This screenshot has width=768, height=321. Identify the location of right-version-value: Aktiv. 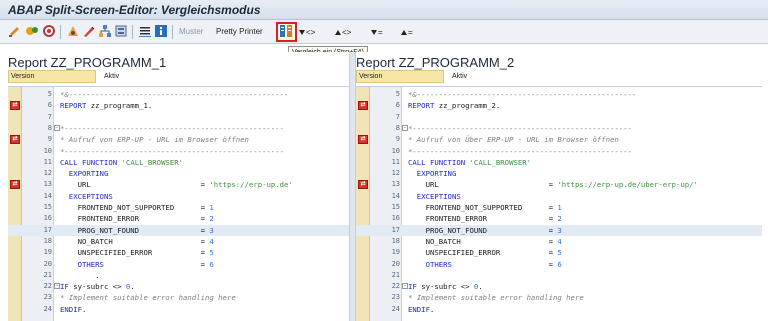
(460, 76).